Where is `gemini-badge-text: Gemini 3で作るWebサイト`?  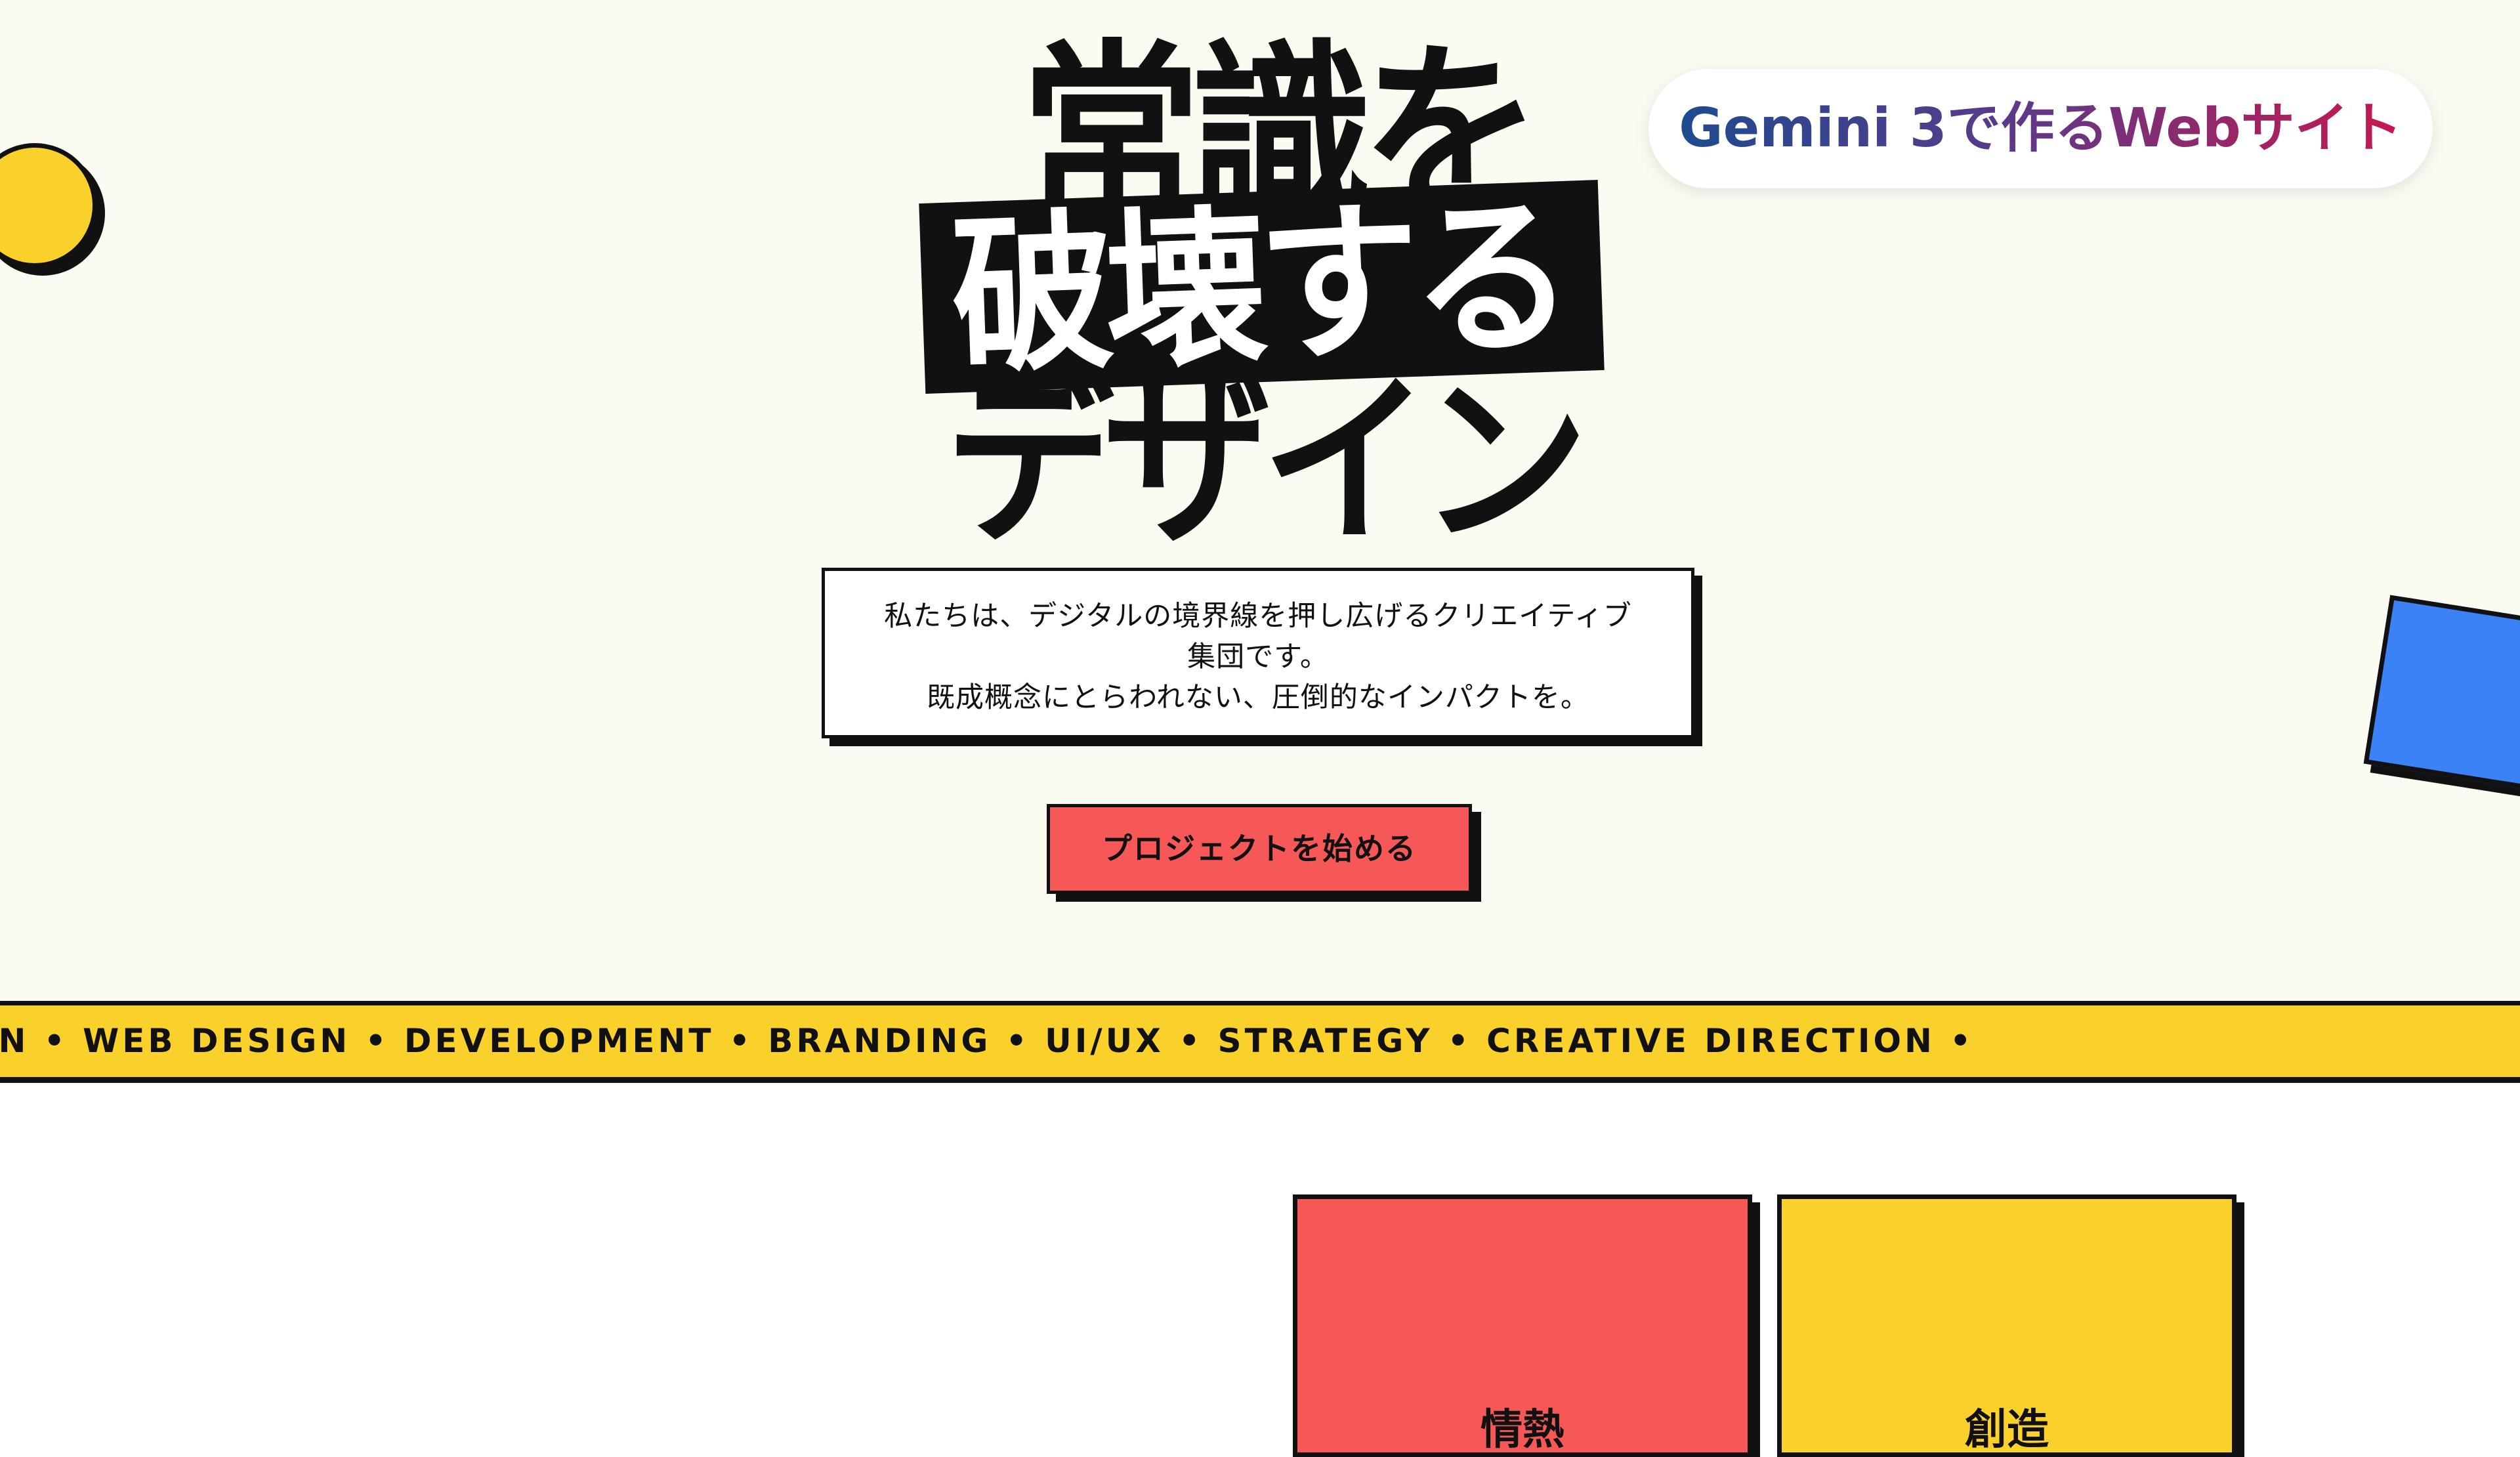
gemini-badge-text: Gemini 3で作るWebサイト is located at coordinates (2041, 128).